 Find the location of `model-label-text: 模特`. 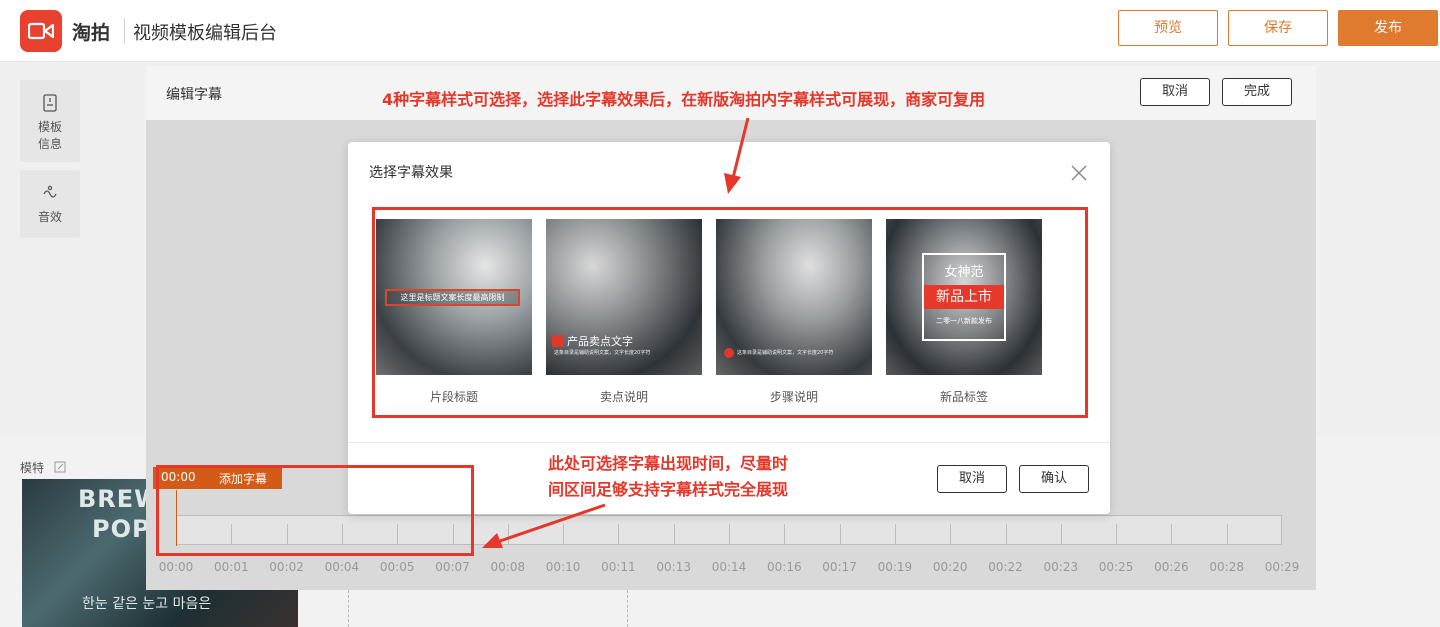

model-label-text: 模特 is located at coordinates (32, 468).